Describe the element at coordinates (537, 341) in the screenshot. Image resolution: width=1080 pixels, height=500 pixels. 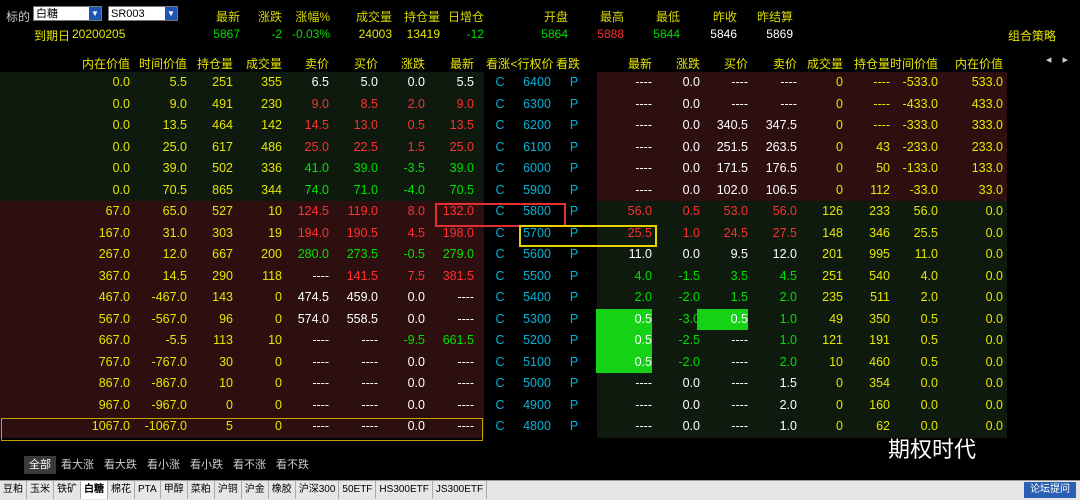
I see `strike-price: 5200` at that location.